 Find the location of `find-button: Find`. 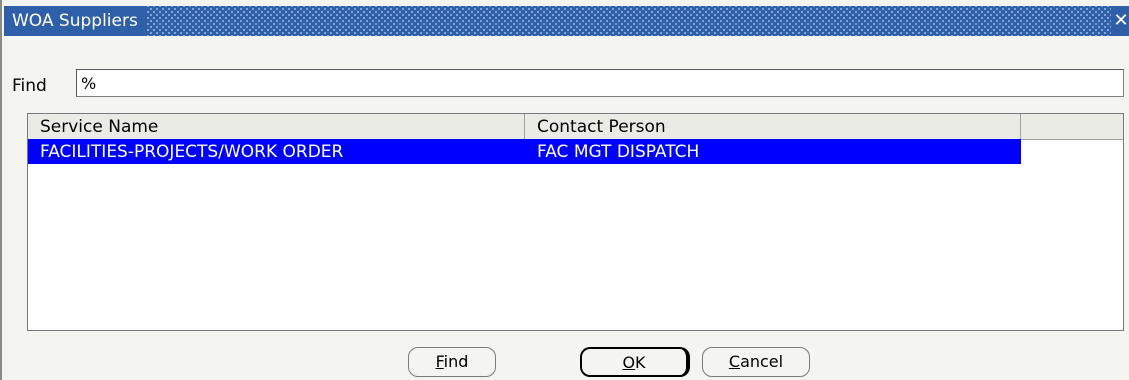

find-button: Find is located at coordinates (452, 362).